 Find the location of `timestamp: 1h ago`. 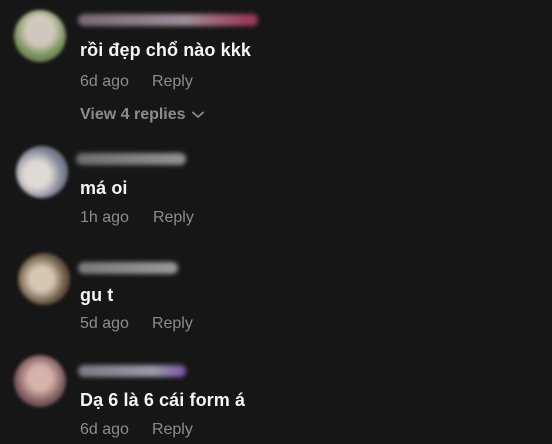

timestamp: 1h ago is located at coordinates (104, 217).